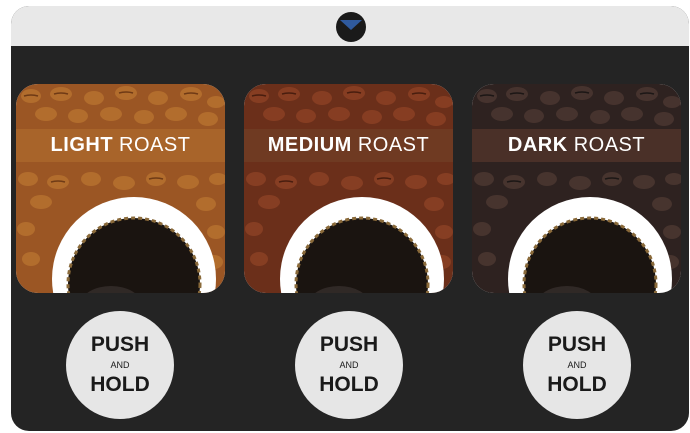 The image size is (690, 433). I want to click on medium-roast-banner: MEDIUM ROAST, so click(348, 145).